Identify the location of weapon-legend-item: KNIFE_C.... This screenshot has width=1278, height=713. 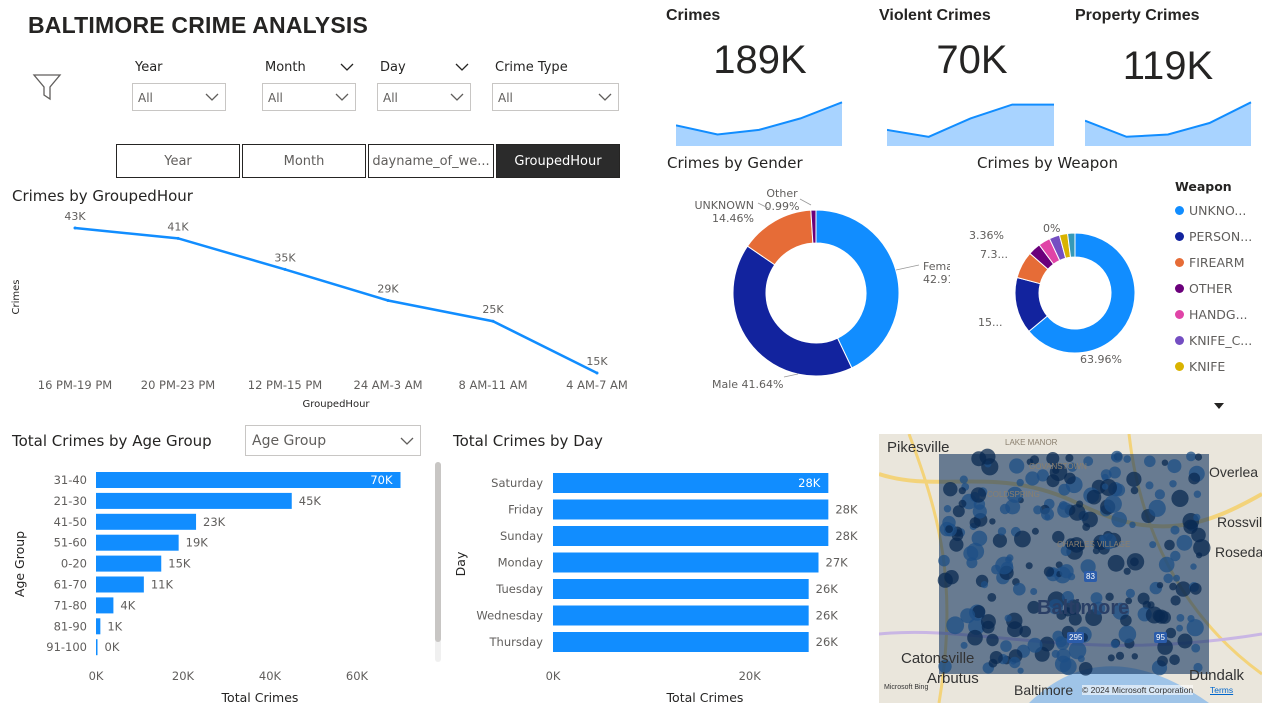
(1222, 340).